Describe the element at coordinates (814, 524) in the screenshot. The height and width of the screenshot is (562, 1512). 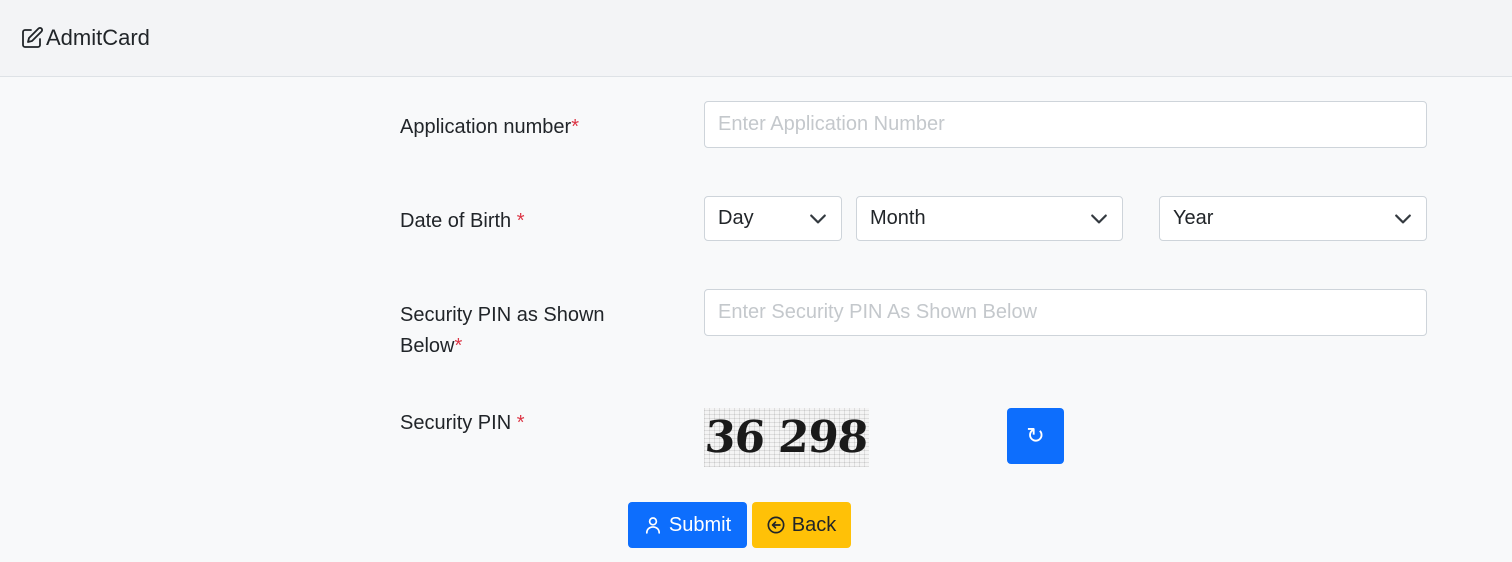
I see `back-label: Back` at that location.